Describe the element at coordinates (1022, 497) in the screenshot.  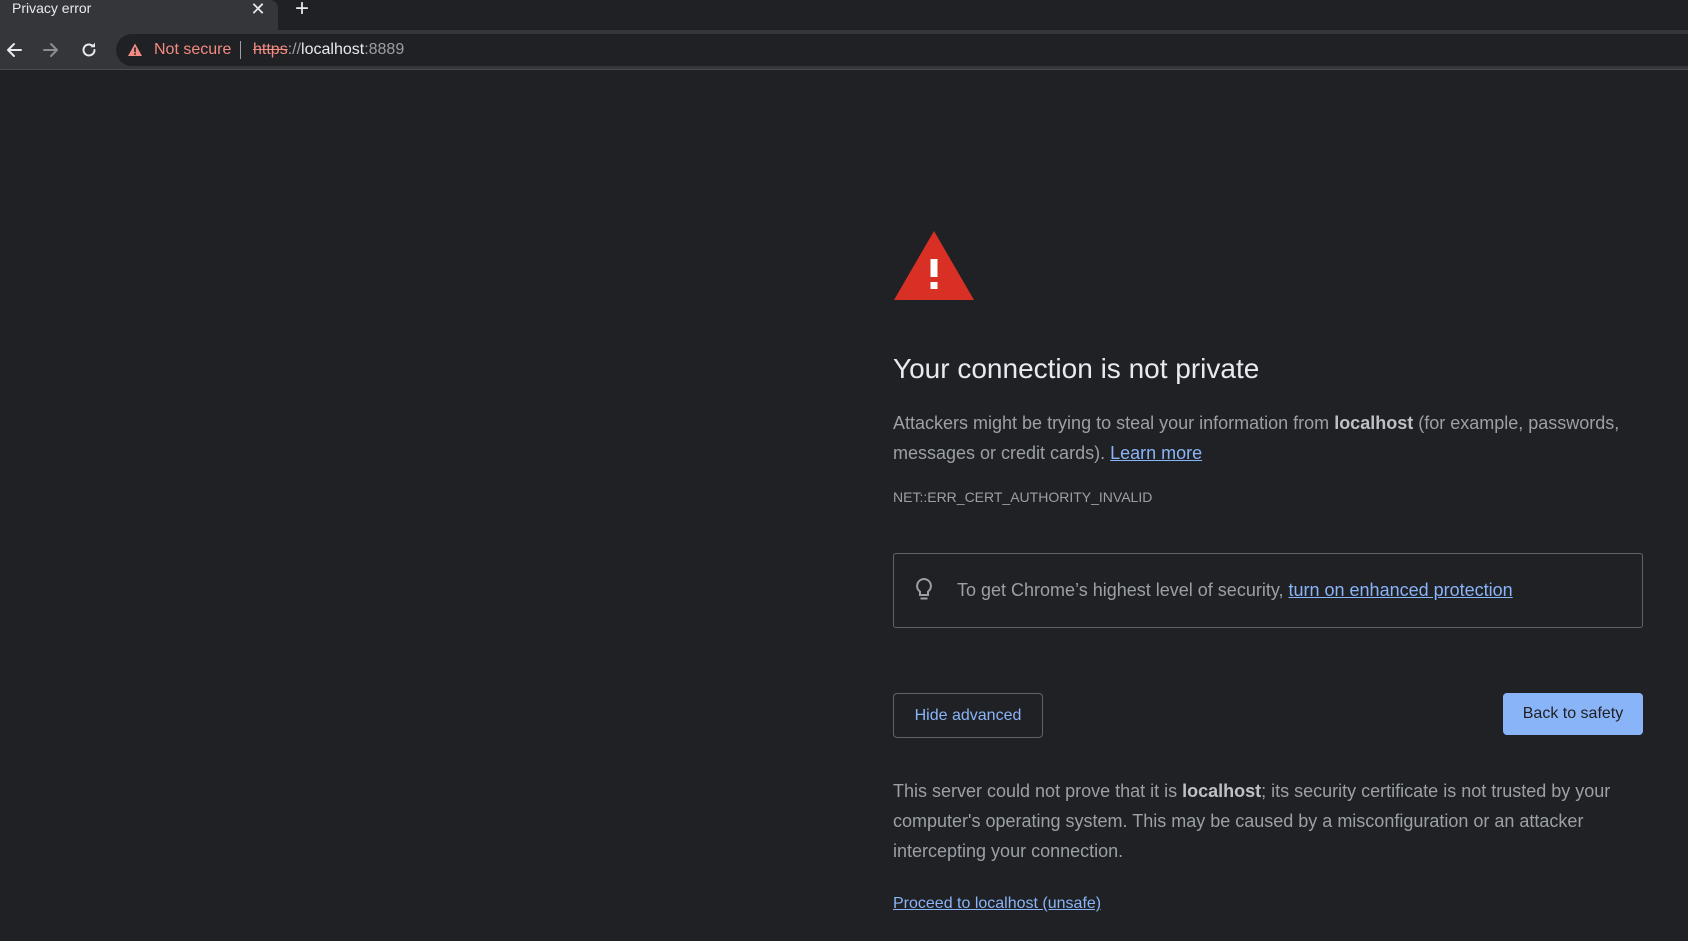
I see `error-code: NET::ERR_CERT_AUTHORITY_INVALID` at that location.